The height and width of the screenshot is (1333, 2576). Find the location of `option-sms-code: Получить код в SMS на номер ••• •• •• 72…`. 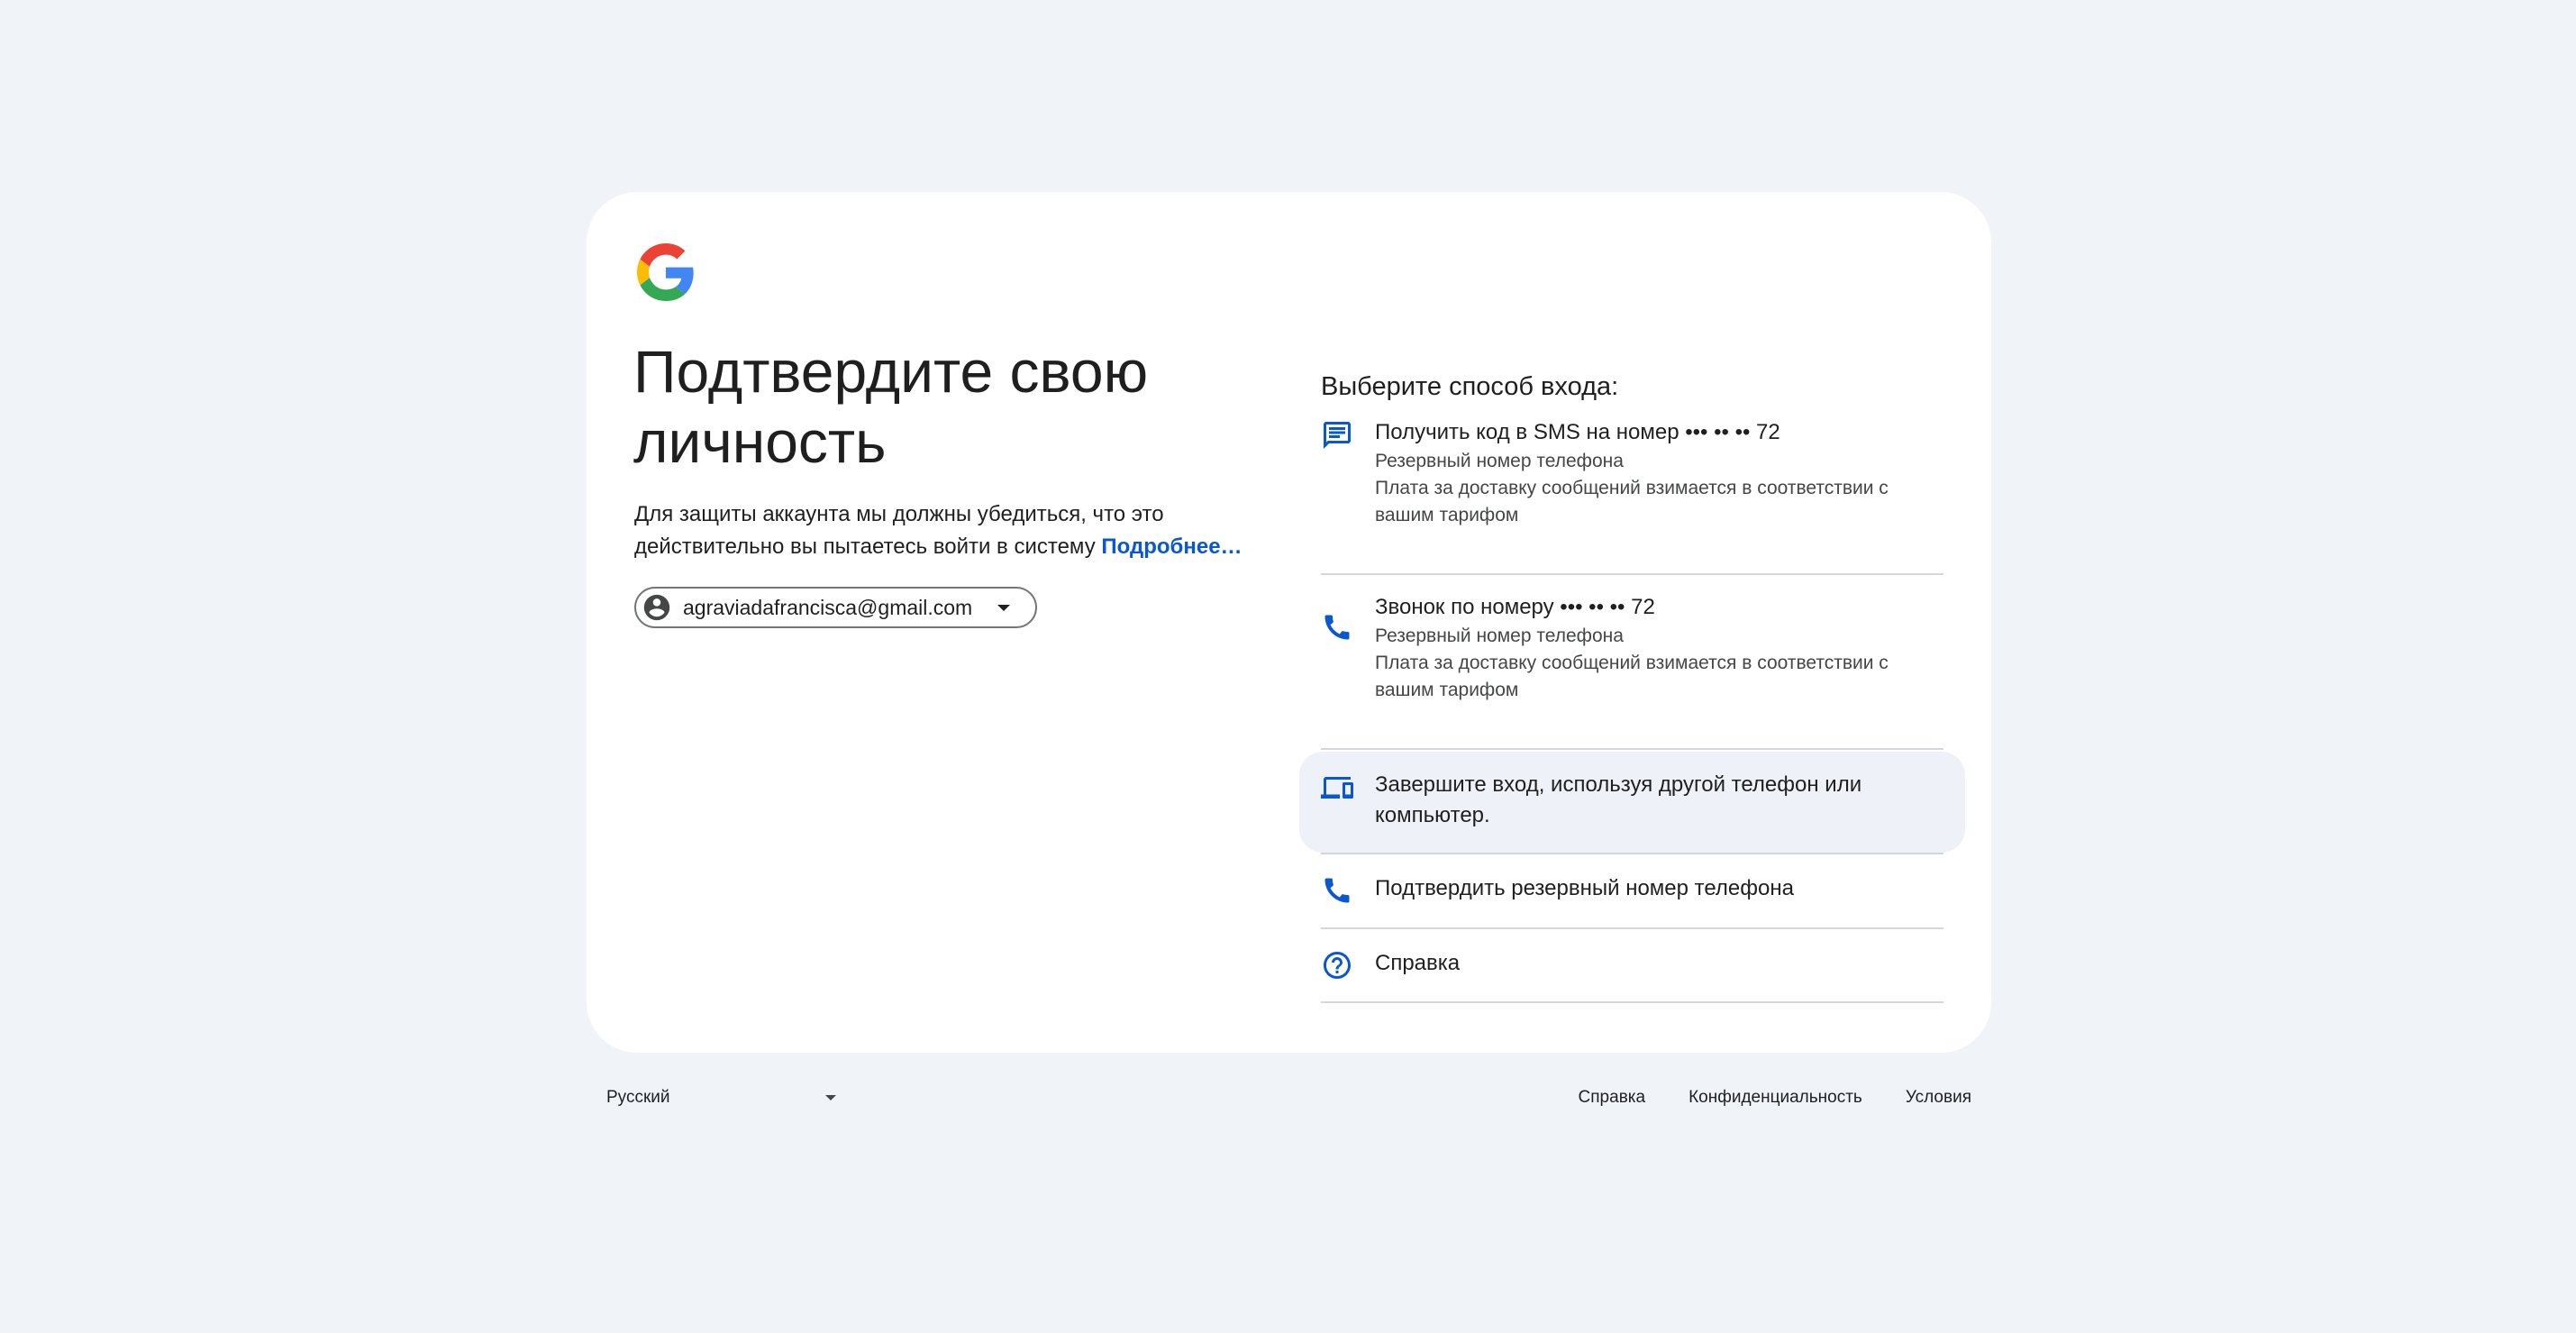

option-sms-code: Получить код в SMS на номер ••• •• •• 72… is located at coordinates (1632, 496).